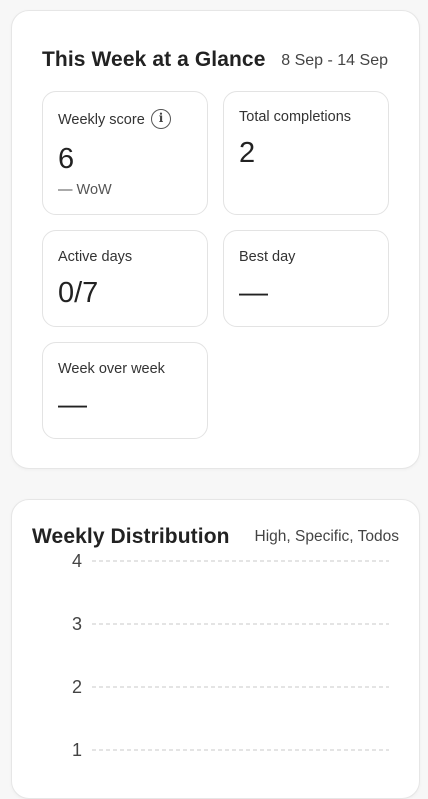 Image resolution: width=428 pixels, height=799 pixels. What do you see at coordinates (95, 257) in the screenshot?
I see `active-days-label: Active days` at bounding box center [95, 257].